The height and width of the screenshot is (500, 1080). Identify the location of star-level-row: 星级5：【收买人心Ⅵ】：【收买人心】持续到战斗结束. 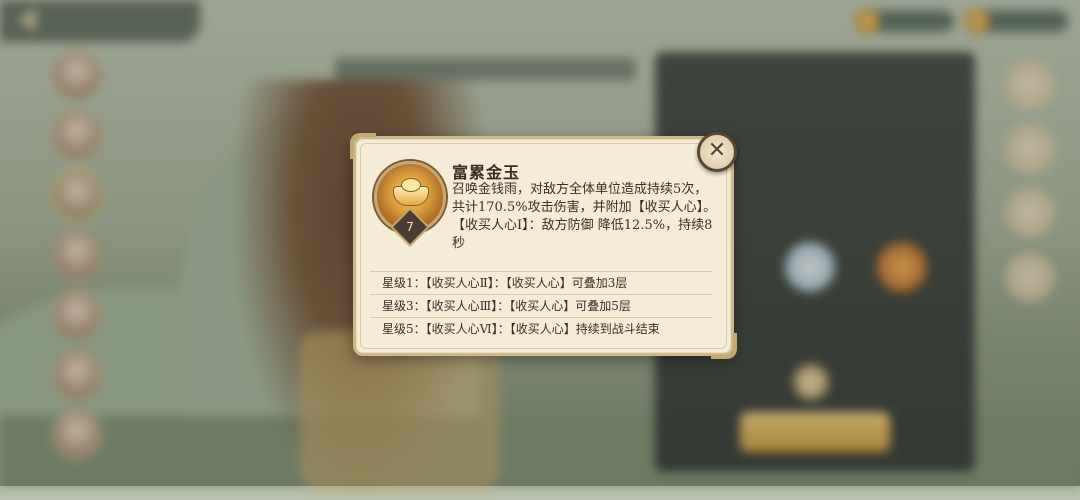
(541, 328).